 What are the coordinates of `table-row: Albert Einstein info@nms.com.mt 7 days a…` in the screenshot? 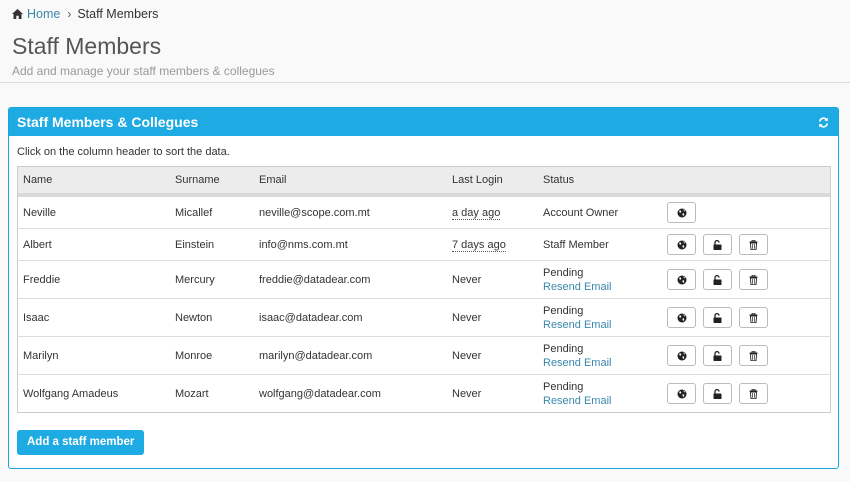 It's located at (424, 244).